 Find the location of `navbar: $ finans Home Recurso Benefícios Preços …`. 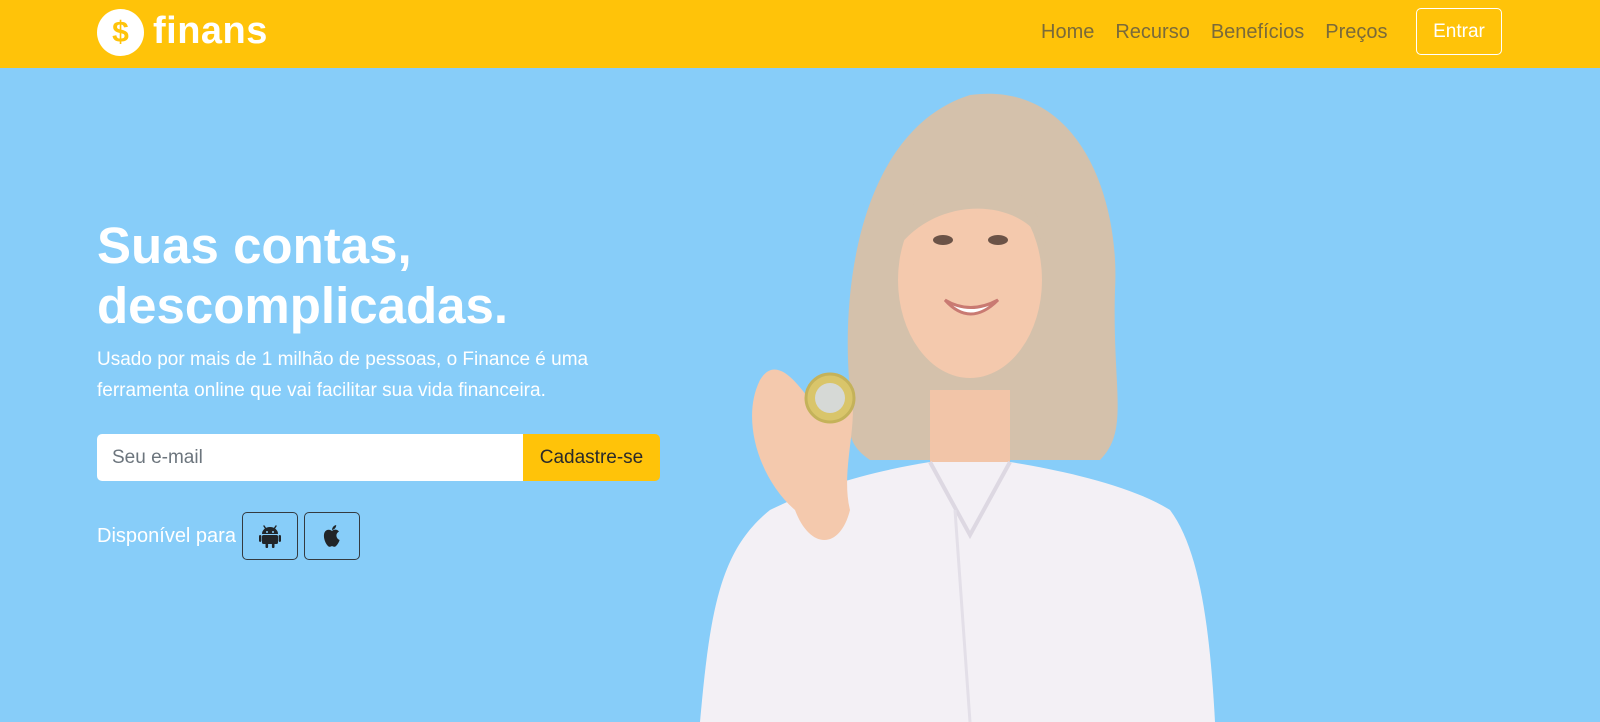

navbar: $ finans Home Recurso Benefícios Preços … is located at coordinates (800, 34).